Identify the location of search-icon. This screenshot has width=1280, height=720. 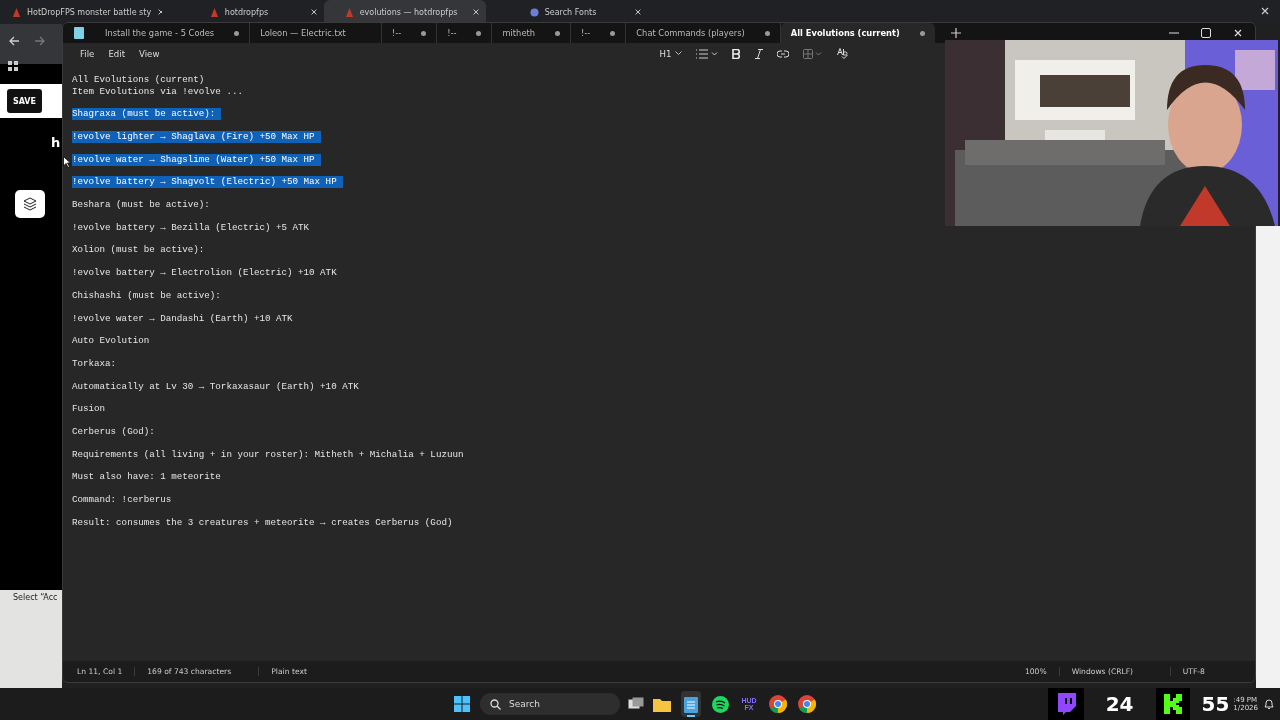
(495, 704).